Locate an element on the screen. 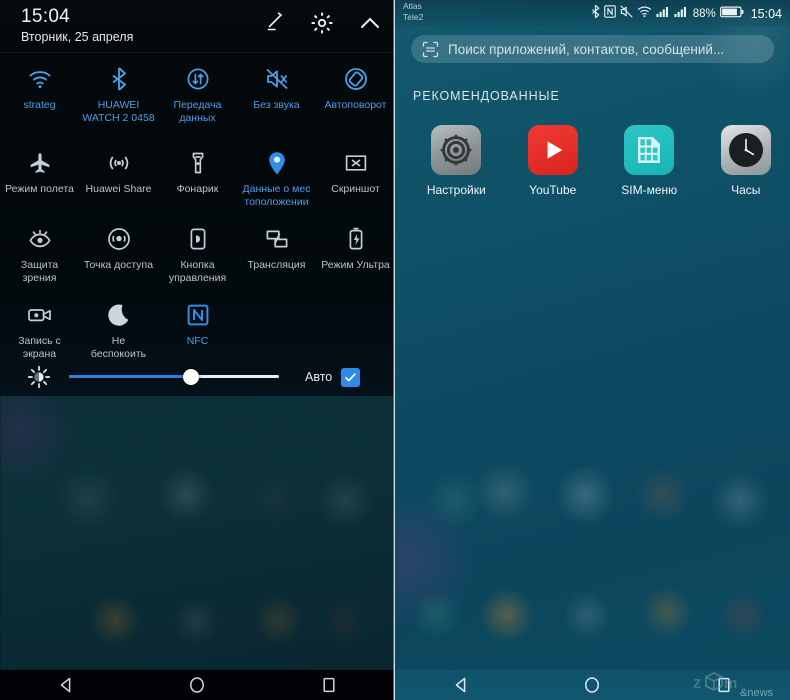  toggle-hotspot: Точка доступа is located at coordinates (118, 254).